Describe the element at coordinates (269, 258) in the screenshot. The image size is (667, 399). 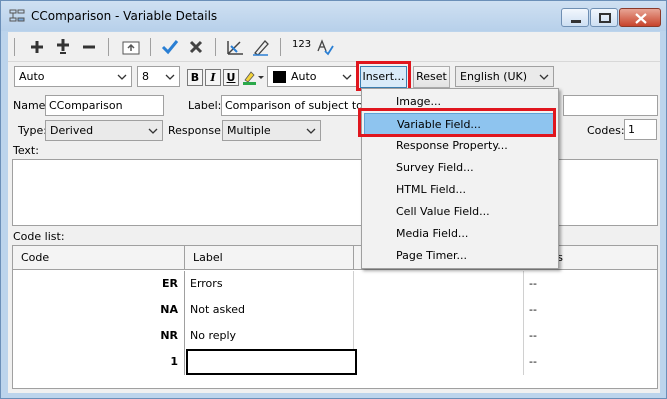
I see `column-header-label: Label` at that location.